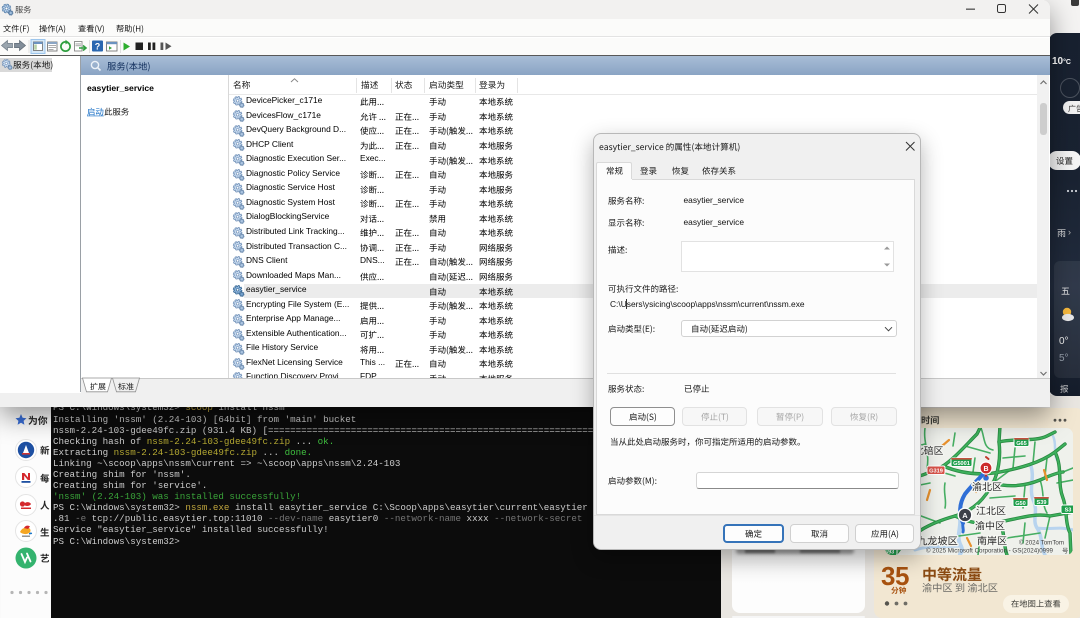  I want to click on svg-text: G50, so click(1020, 504).